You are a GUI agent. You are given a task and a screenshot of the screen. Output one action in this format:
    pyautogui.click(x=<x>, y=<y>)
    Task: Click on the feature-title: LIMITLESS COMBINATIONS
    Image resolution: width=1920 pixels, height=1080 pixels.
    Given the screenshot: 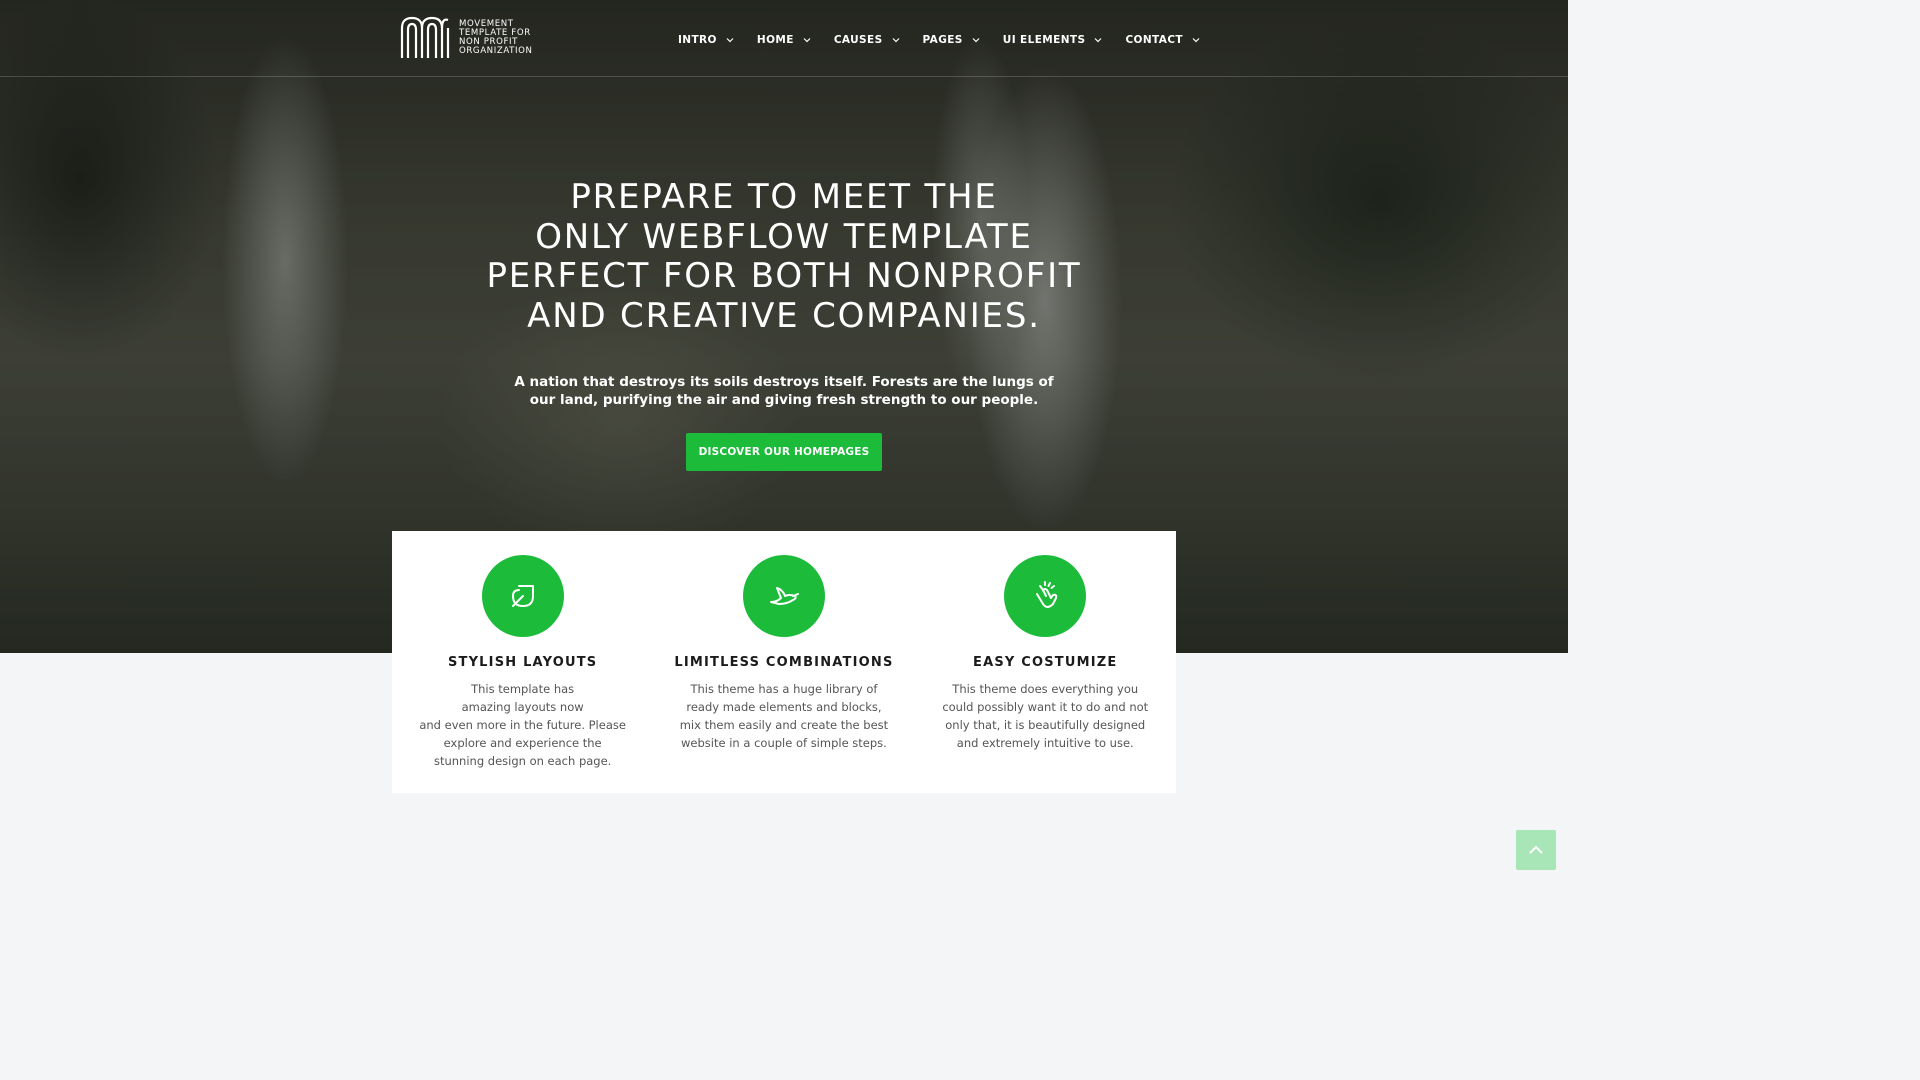 What is the action you would take?
    pyautogui.click(x=784, y=662)
    